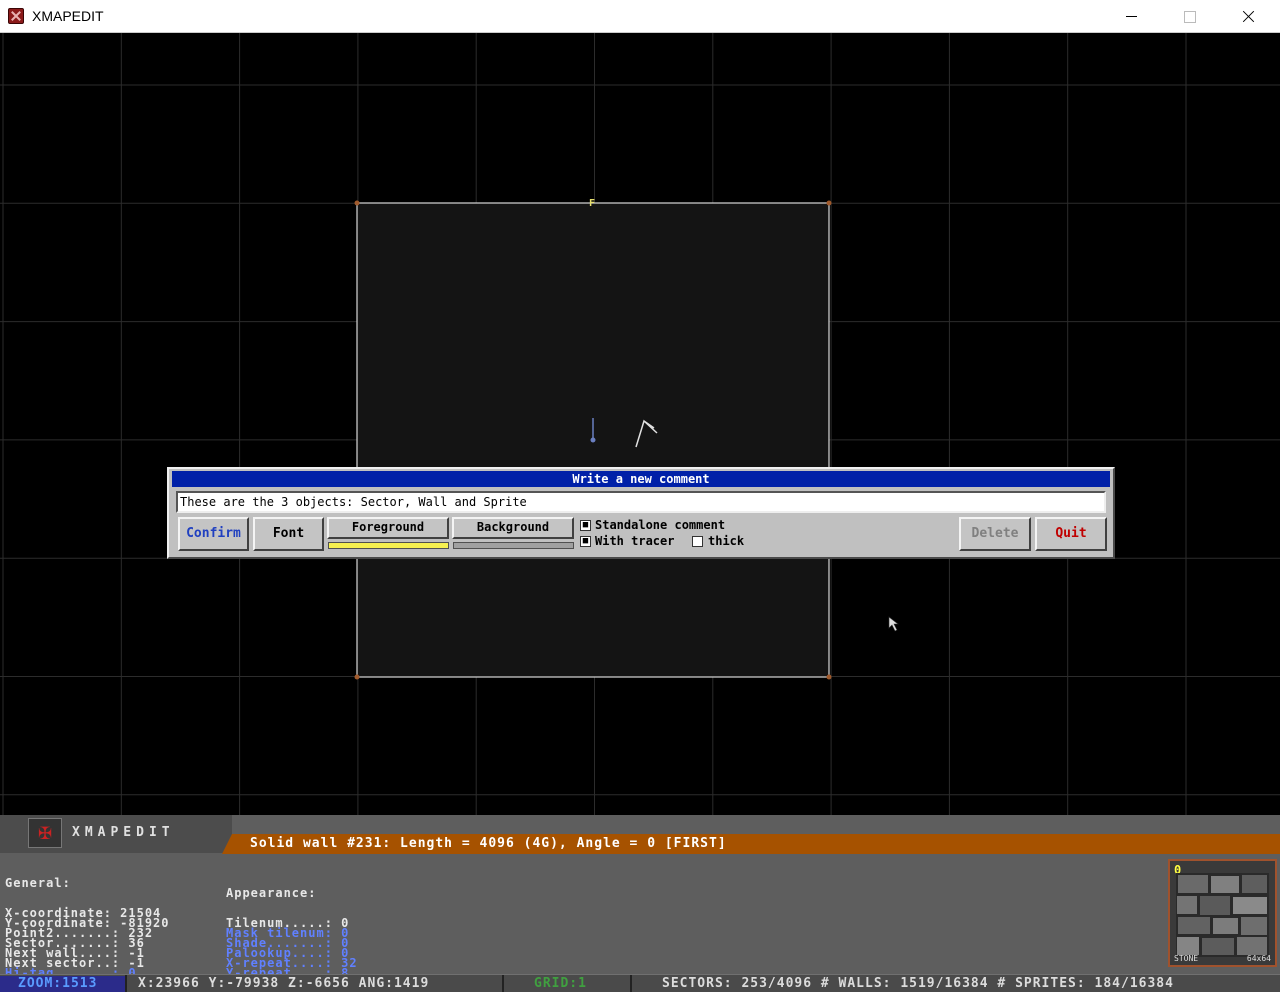  I want to click on foreground-button: Foreground, so click(388, 528).